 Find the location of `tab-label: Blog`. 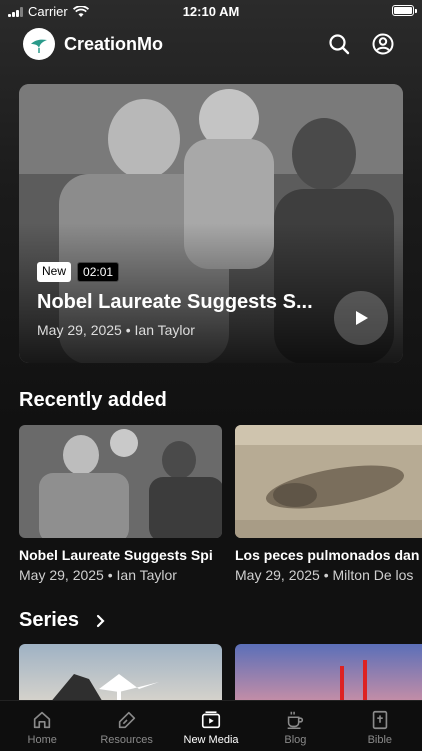

tab-label: Blog is located at coordinates (295, 740).